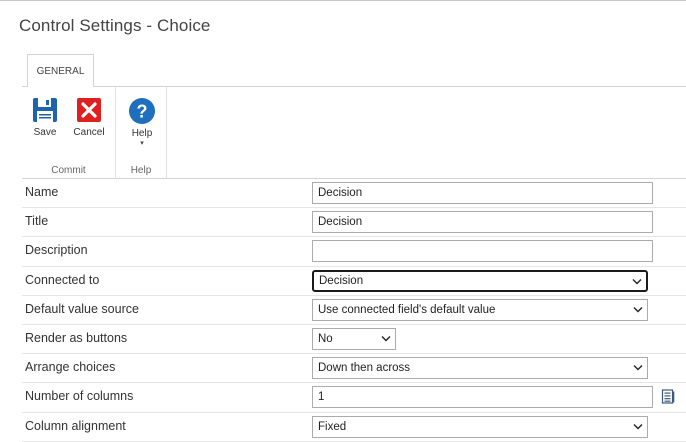 The height and width of the screenshot is (442, 686). Describe the element at coordinates (37, 221) in the screenshot. I see `title-label: Title` at that location.